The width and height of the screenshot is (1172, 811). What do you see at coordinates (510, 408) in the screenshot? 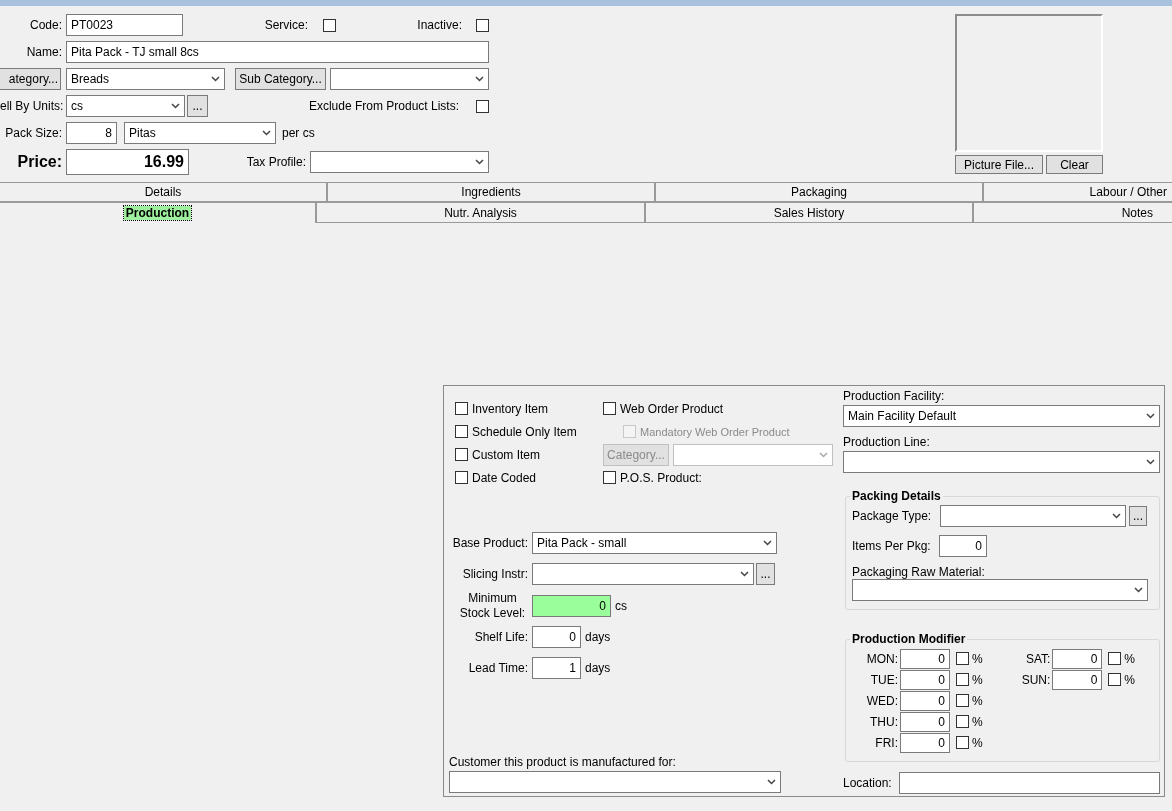
I see `label: Inventory Item` at bounding box center [510, 408].